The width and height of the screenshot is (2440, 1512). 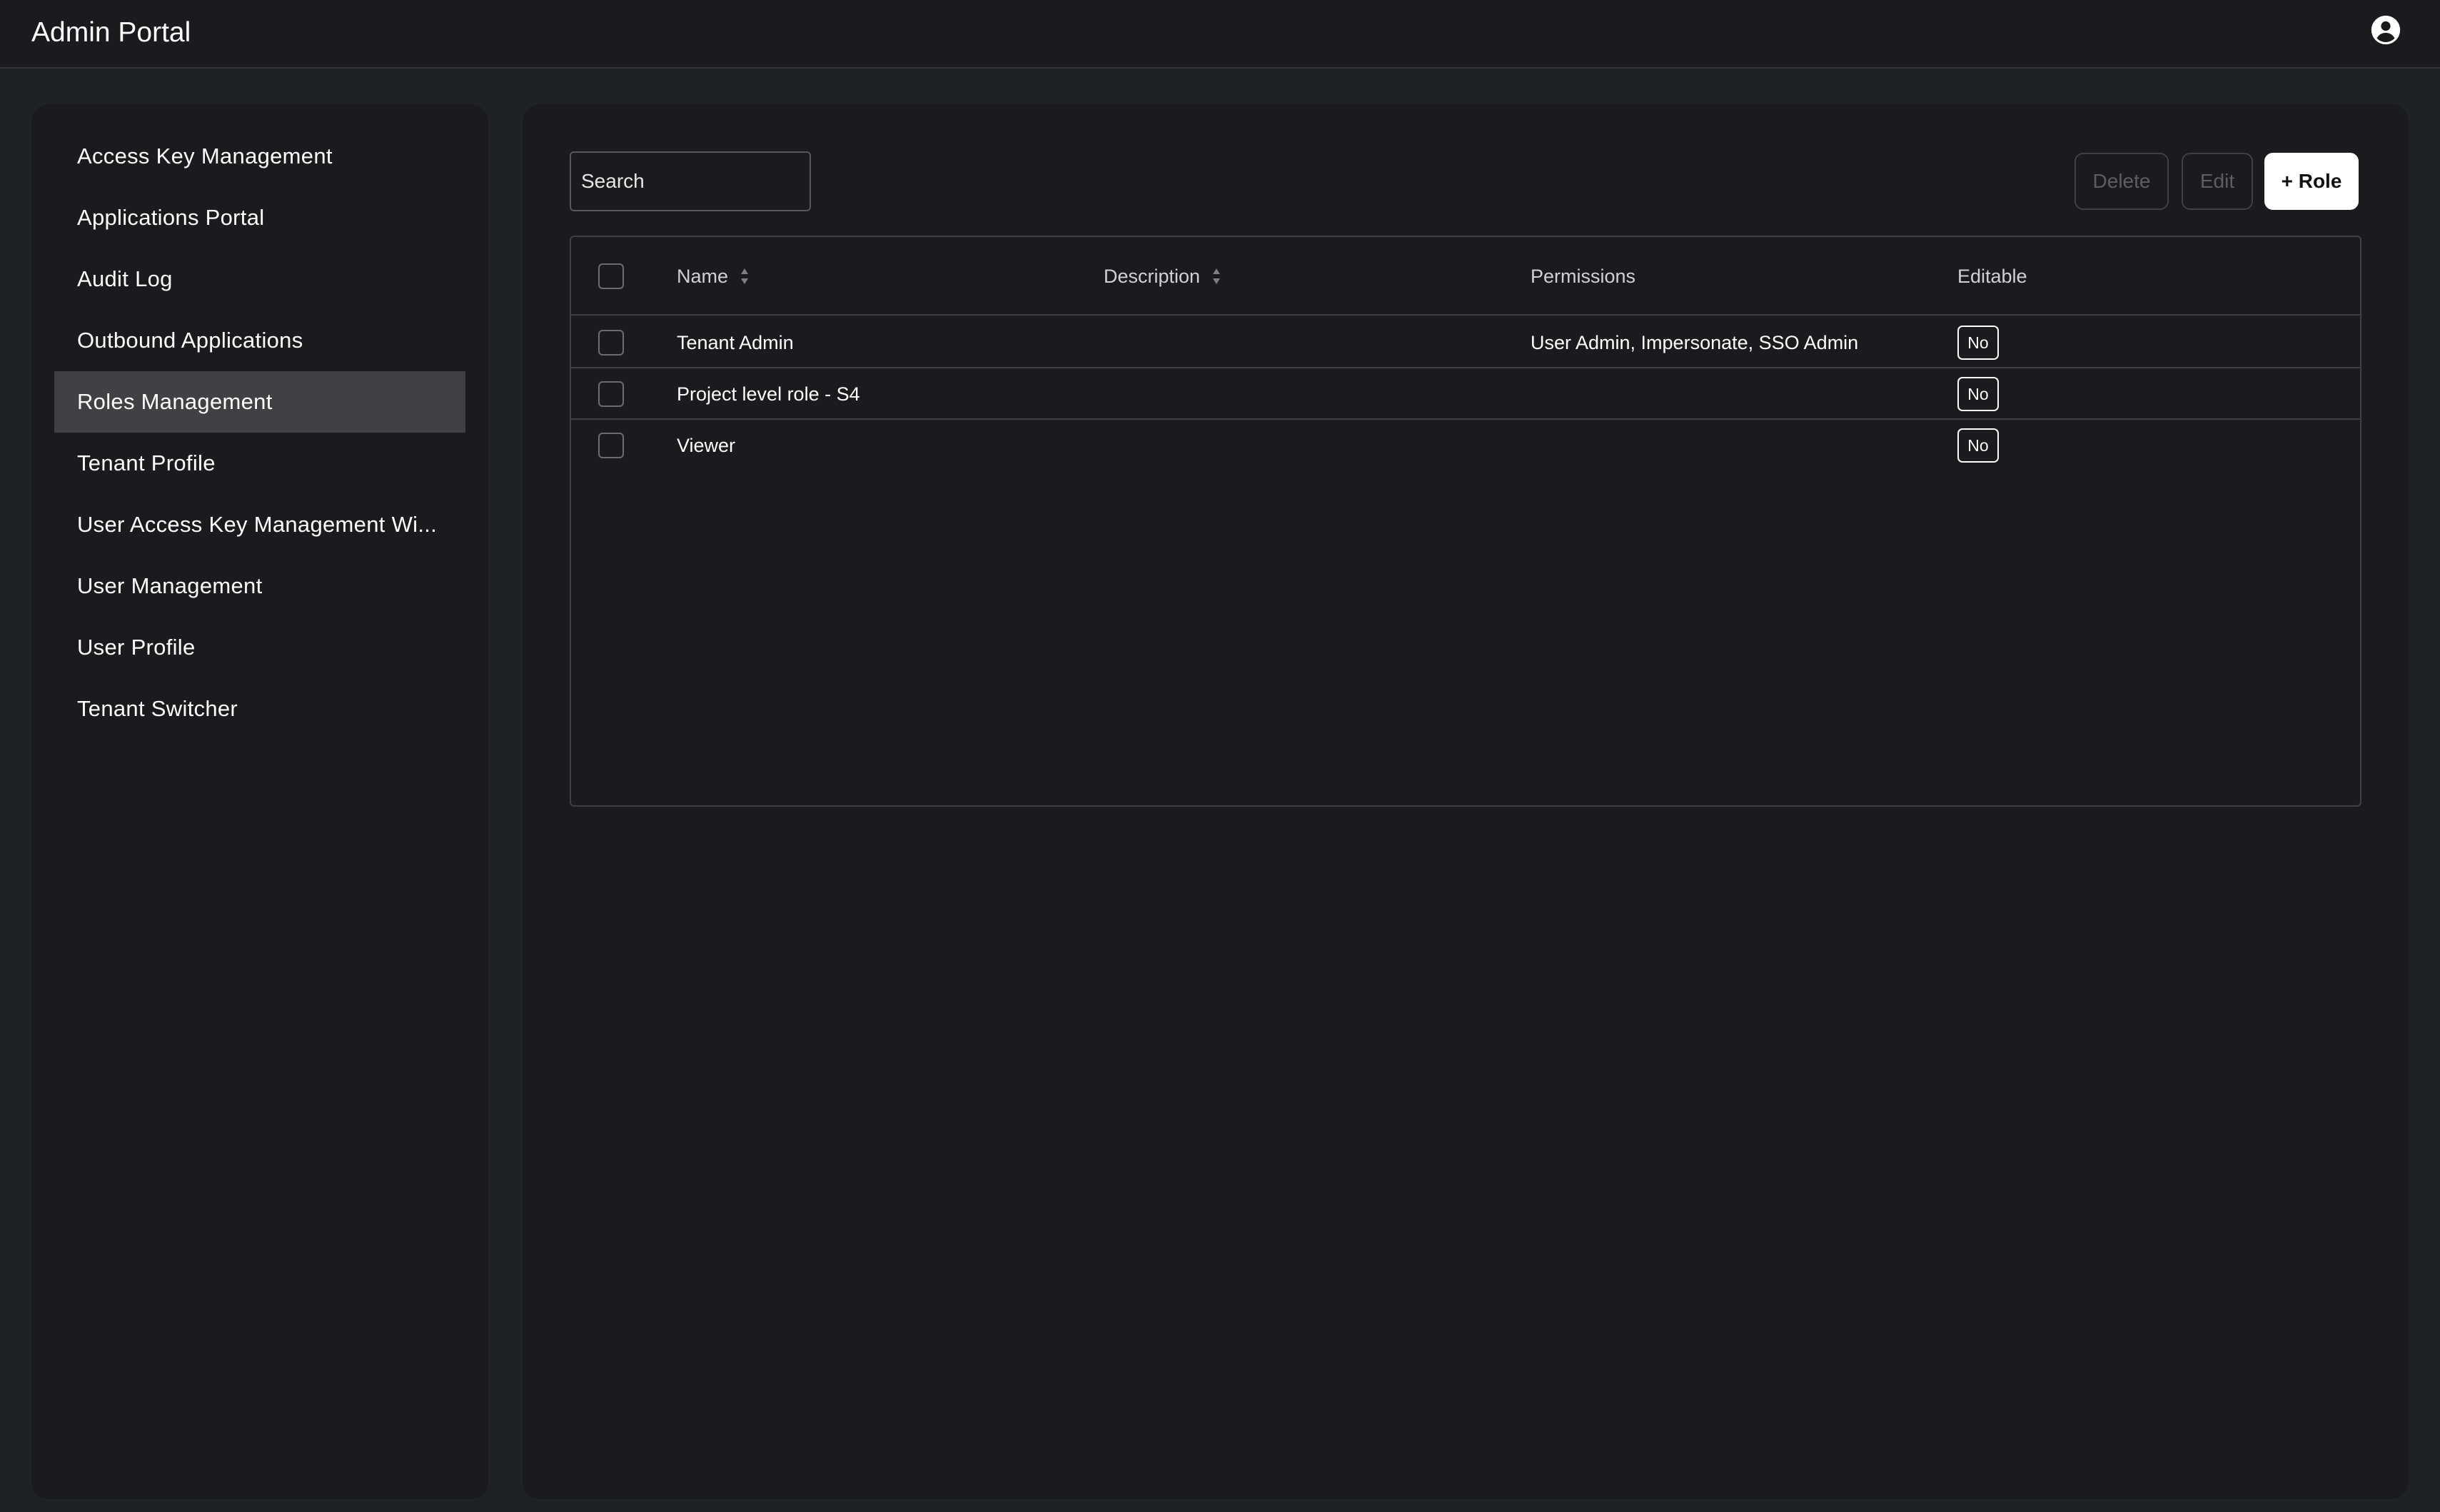 What do you see at coordinates (706, 445) in the screenshot?
I see `role-name: Viewer` at bounding box center [706, 445].